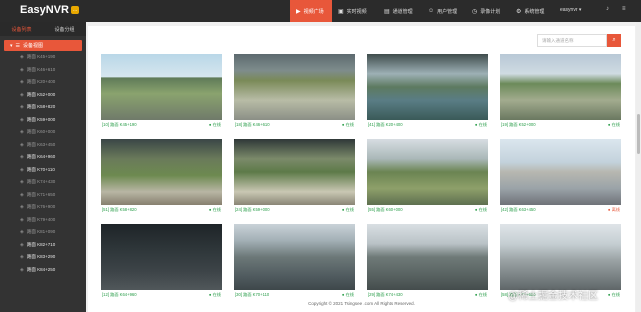 This screenshot has height=312, width=641. Describe the element at coordinates (385, 209) in the screenshot. I see `tile-caption: [55] 路面 K60+000` at that location.